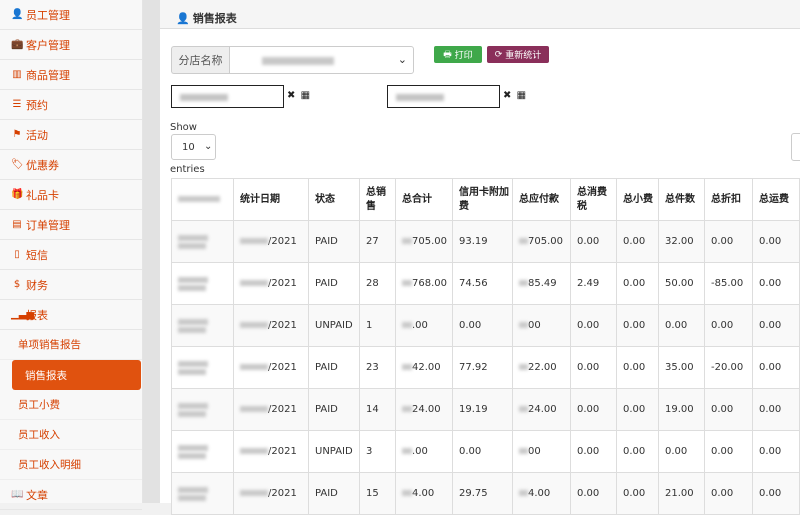  I want to click on show-label: Show, so click(183, 127).